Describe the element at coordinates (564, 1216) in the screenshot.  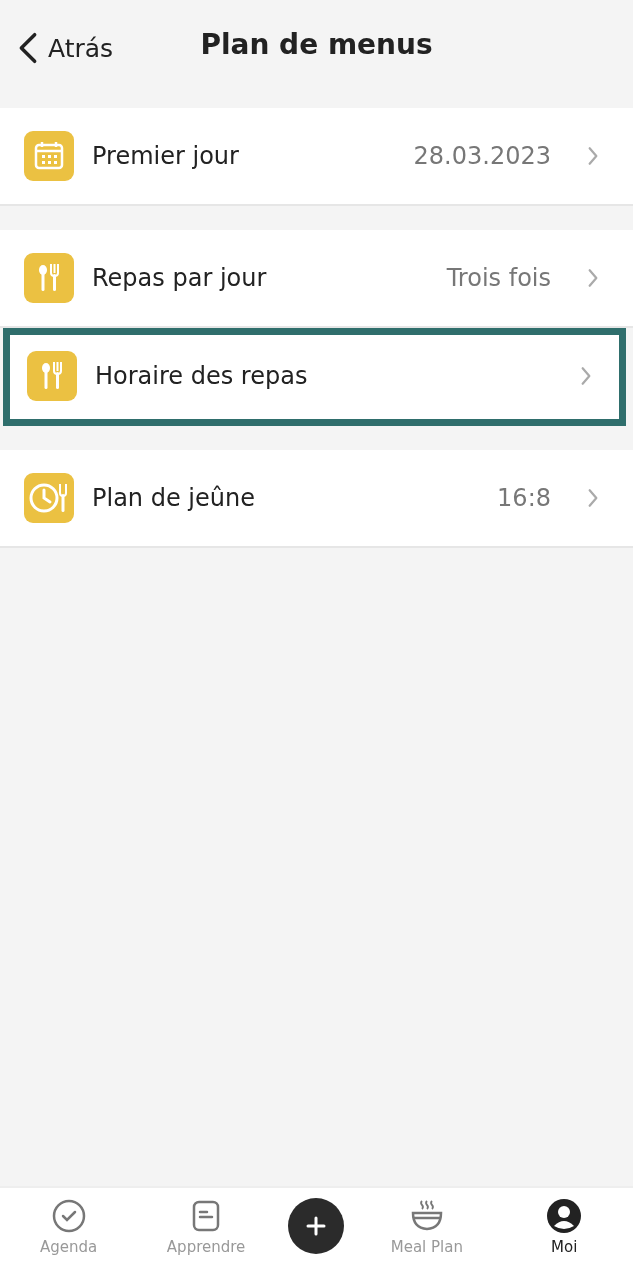
I see `profile-icon` at that location.